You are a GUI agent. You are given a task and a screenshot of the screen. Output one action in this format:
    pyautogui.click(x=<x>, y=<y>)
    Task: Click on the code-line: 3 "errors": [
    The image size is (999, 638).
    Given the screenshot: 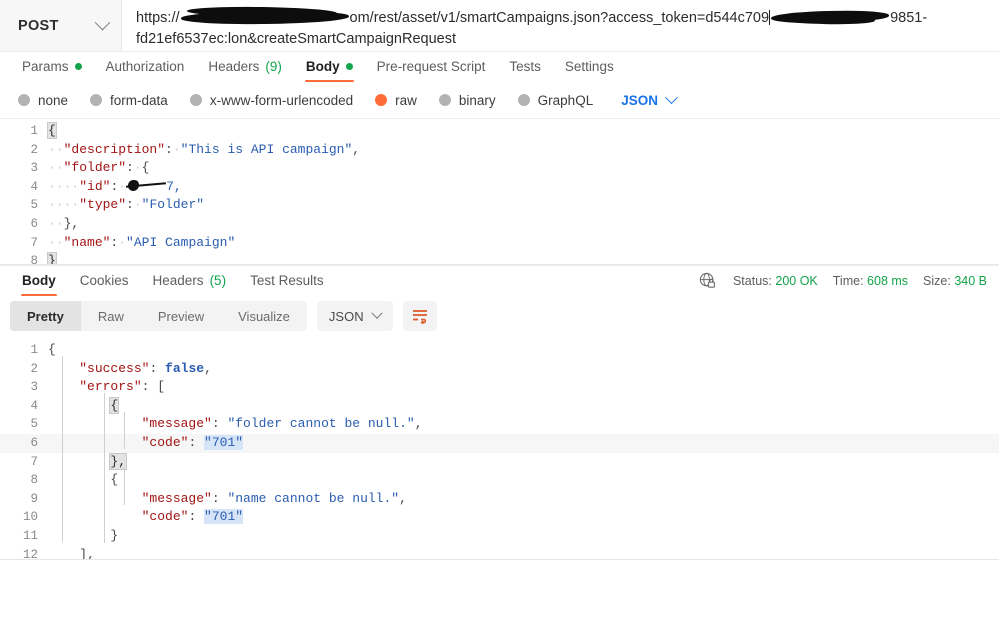 What is the action you would take?
    pyautogui.click(x=499, y=387)
    